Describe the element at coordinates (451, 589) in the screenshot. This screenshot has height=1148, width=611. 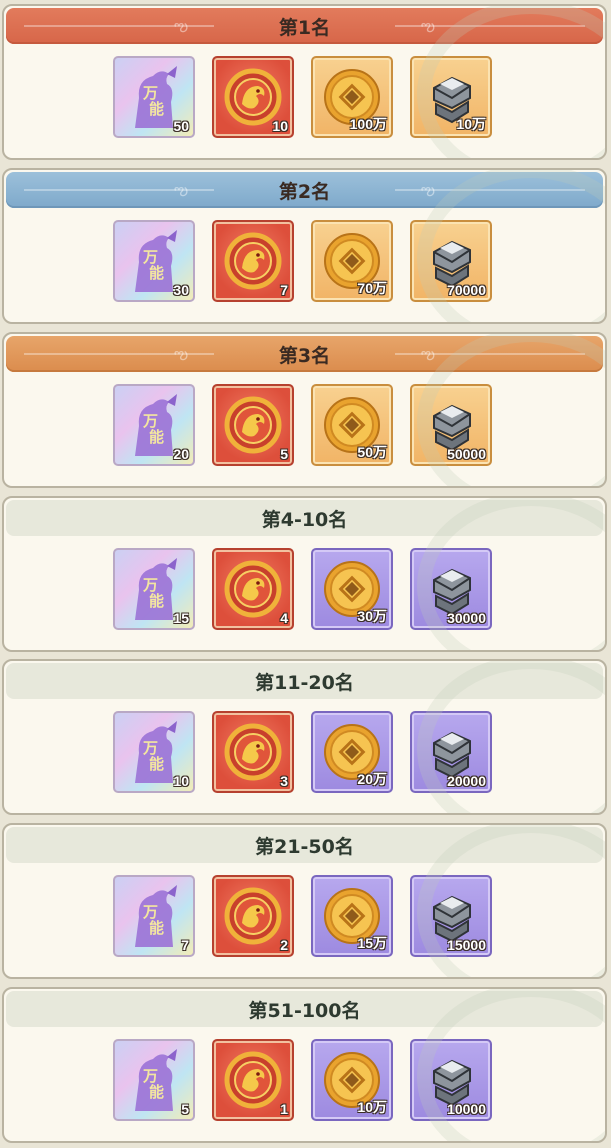
I see `reward-item-slot: 30000` at that location.